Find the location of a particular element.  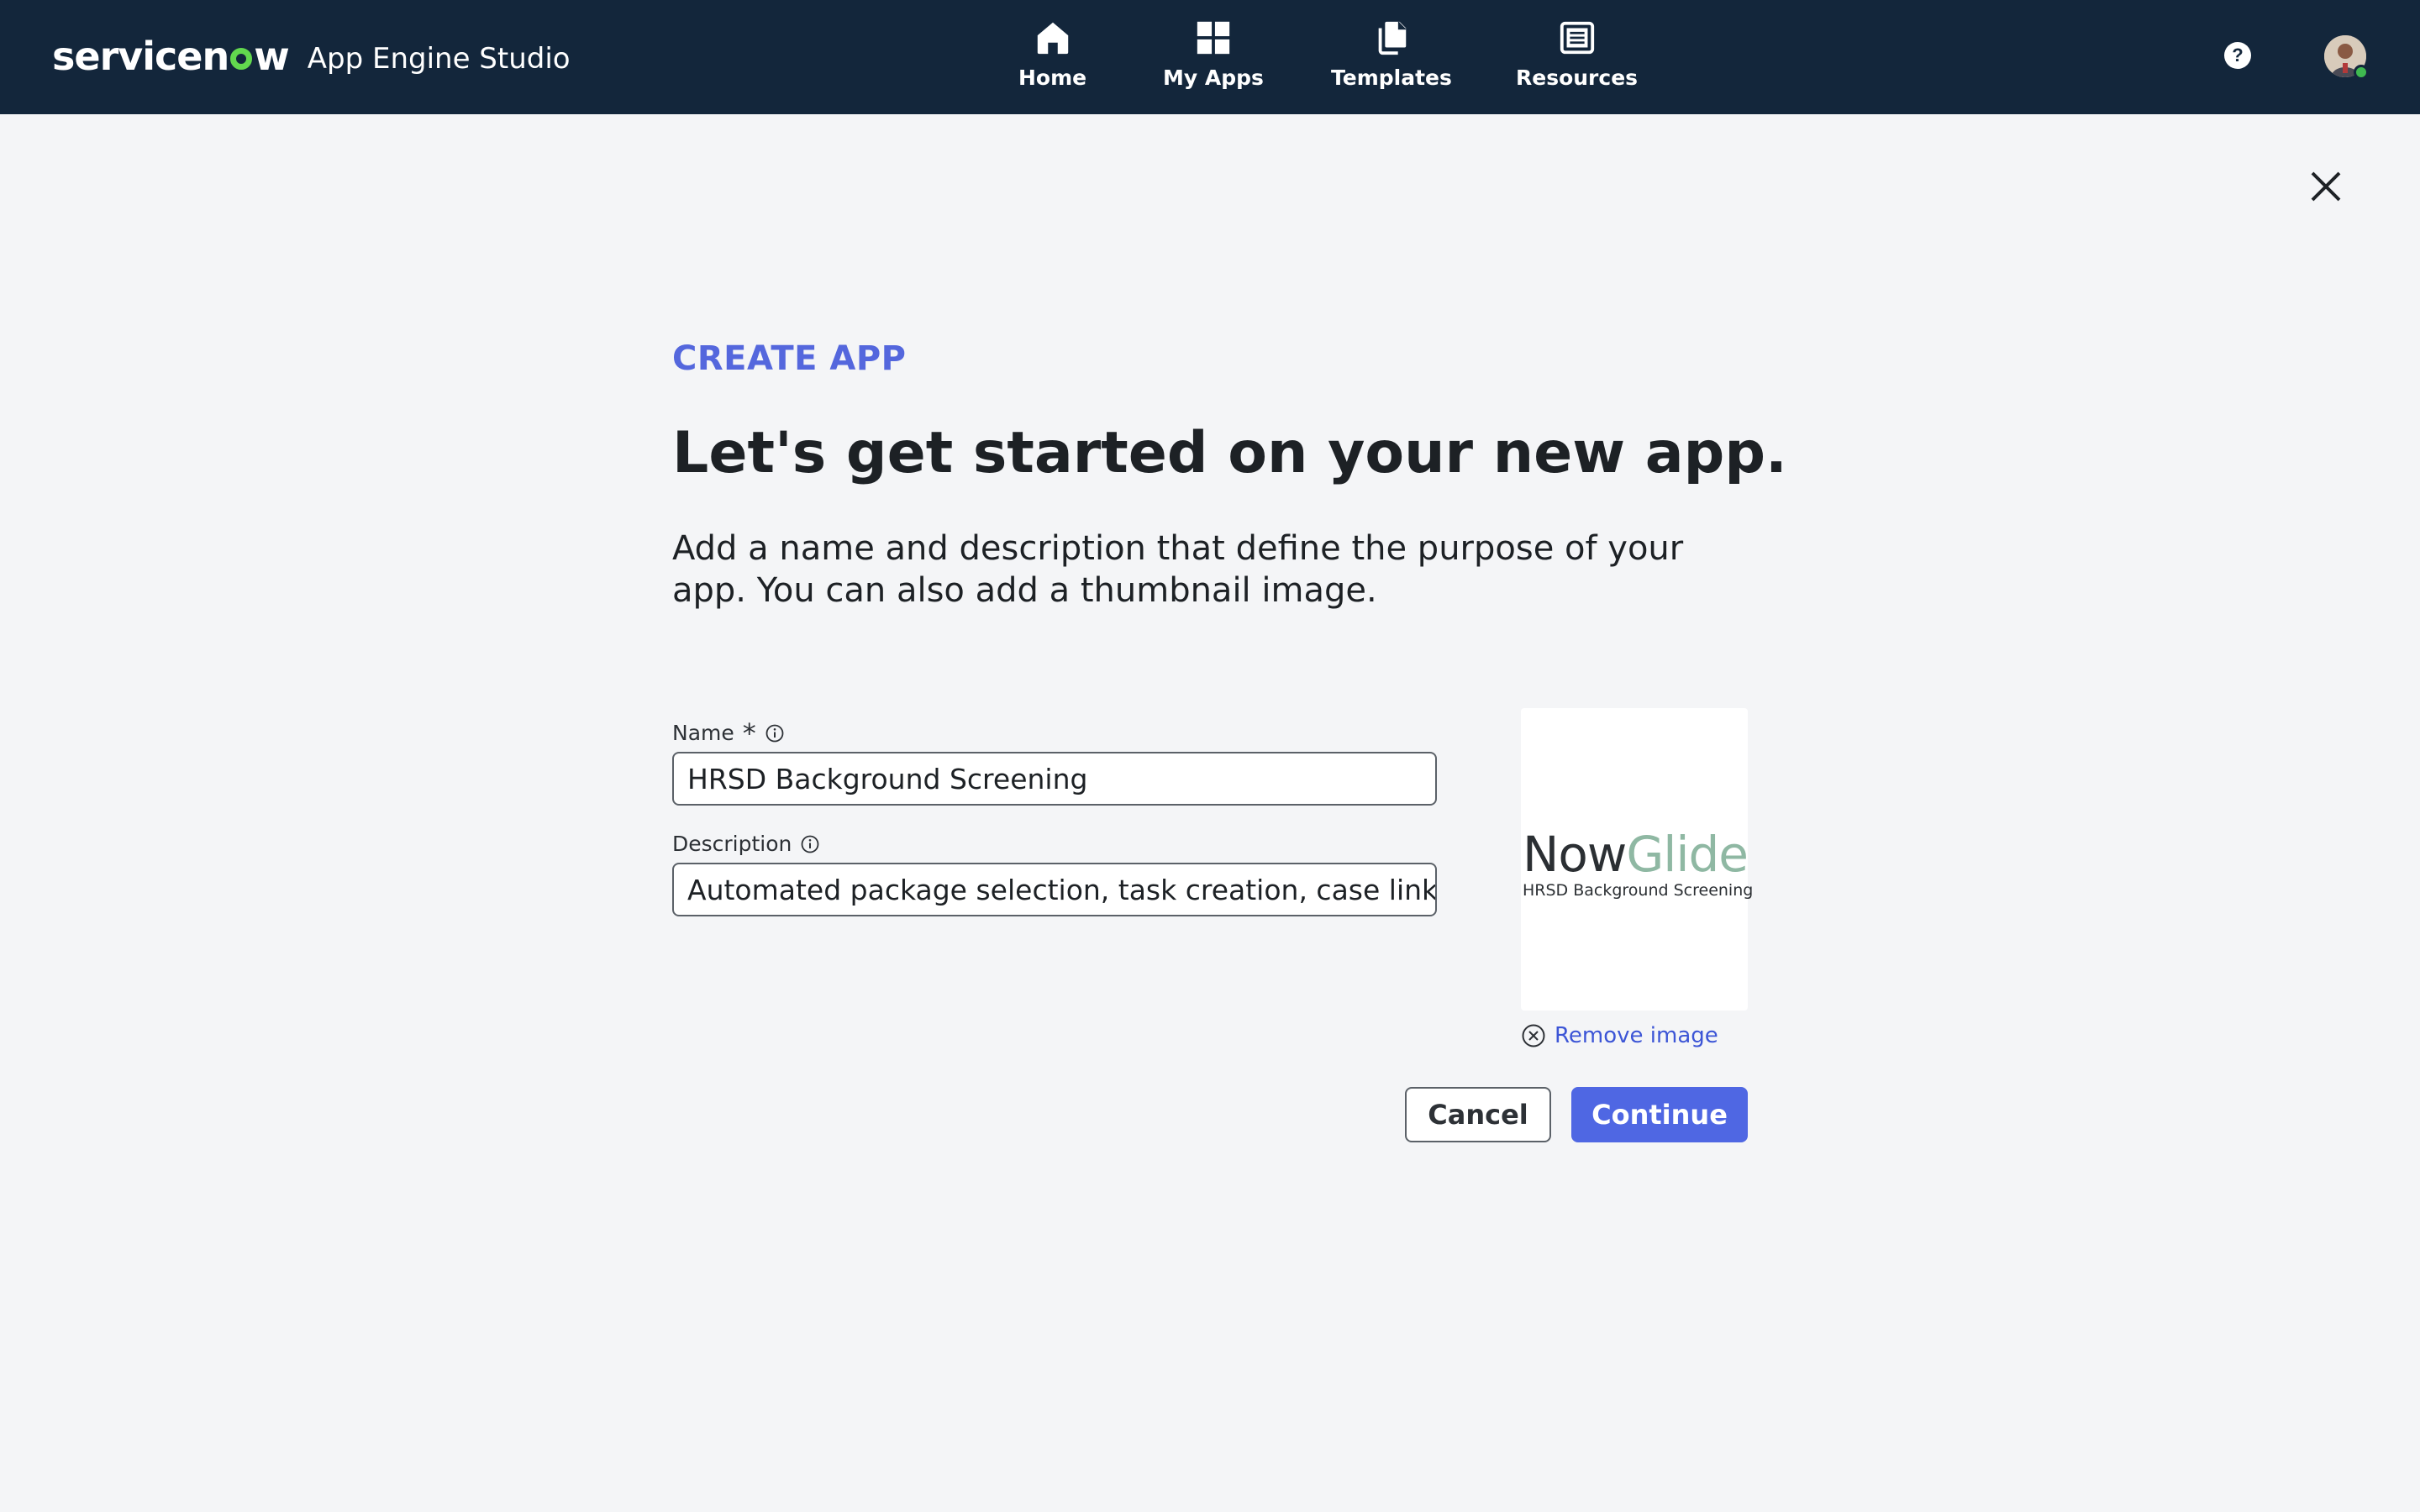

required-asterisk: * is located at coordinates (749, 733).